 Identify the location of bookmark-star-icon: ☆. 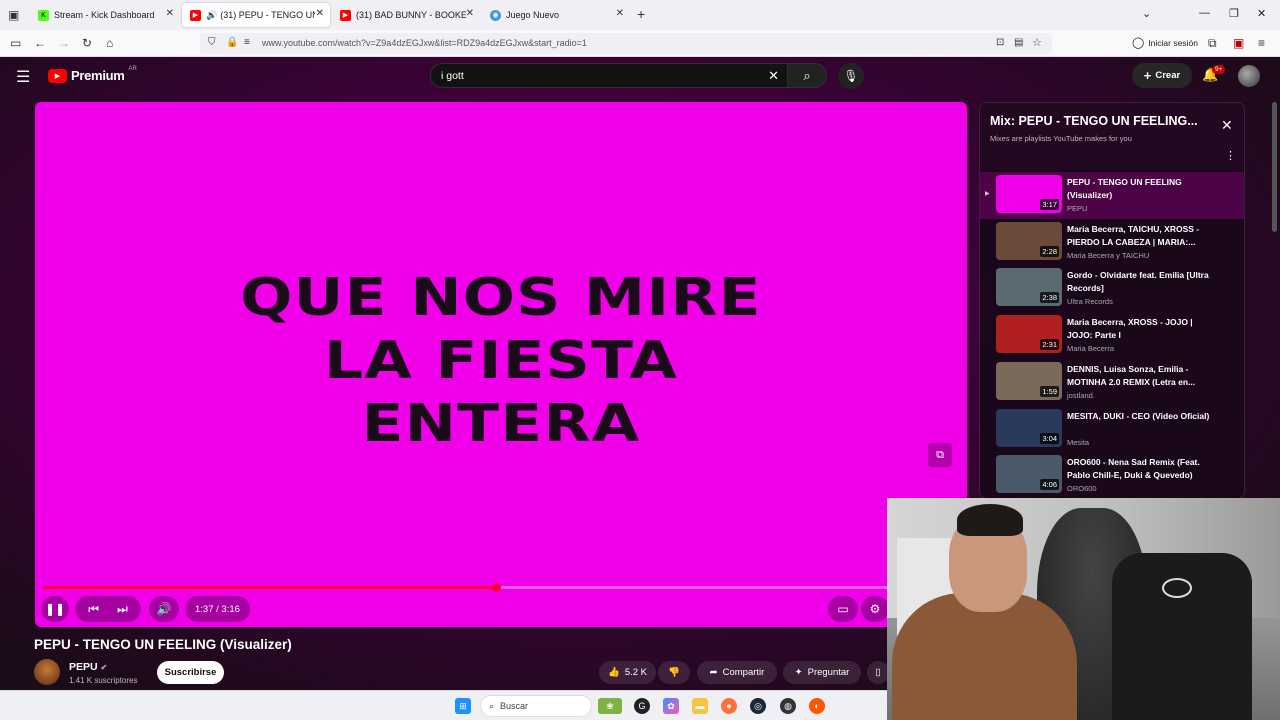
(1037, 43).